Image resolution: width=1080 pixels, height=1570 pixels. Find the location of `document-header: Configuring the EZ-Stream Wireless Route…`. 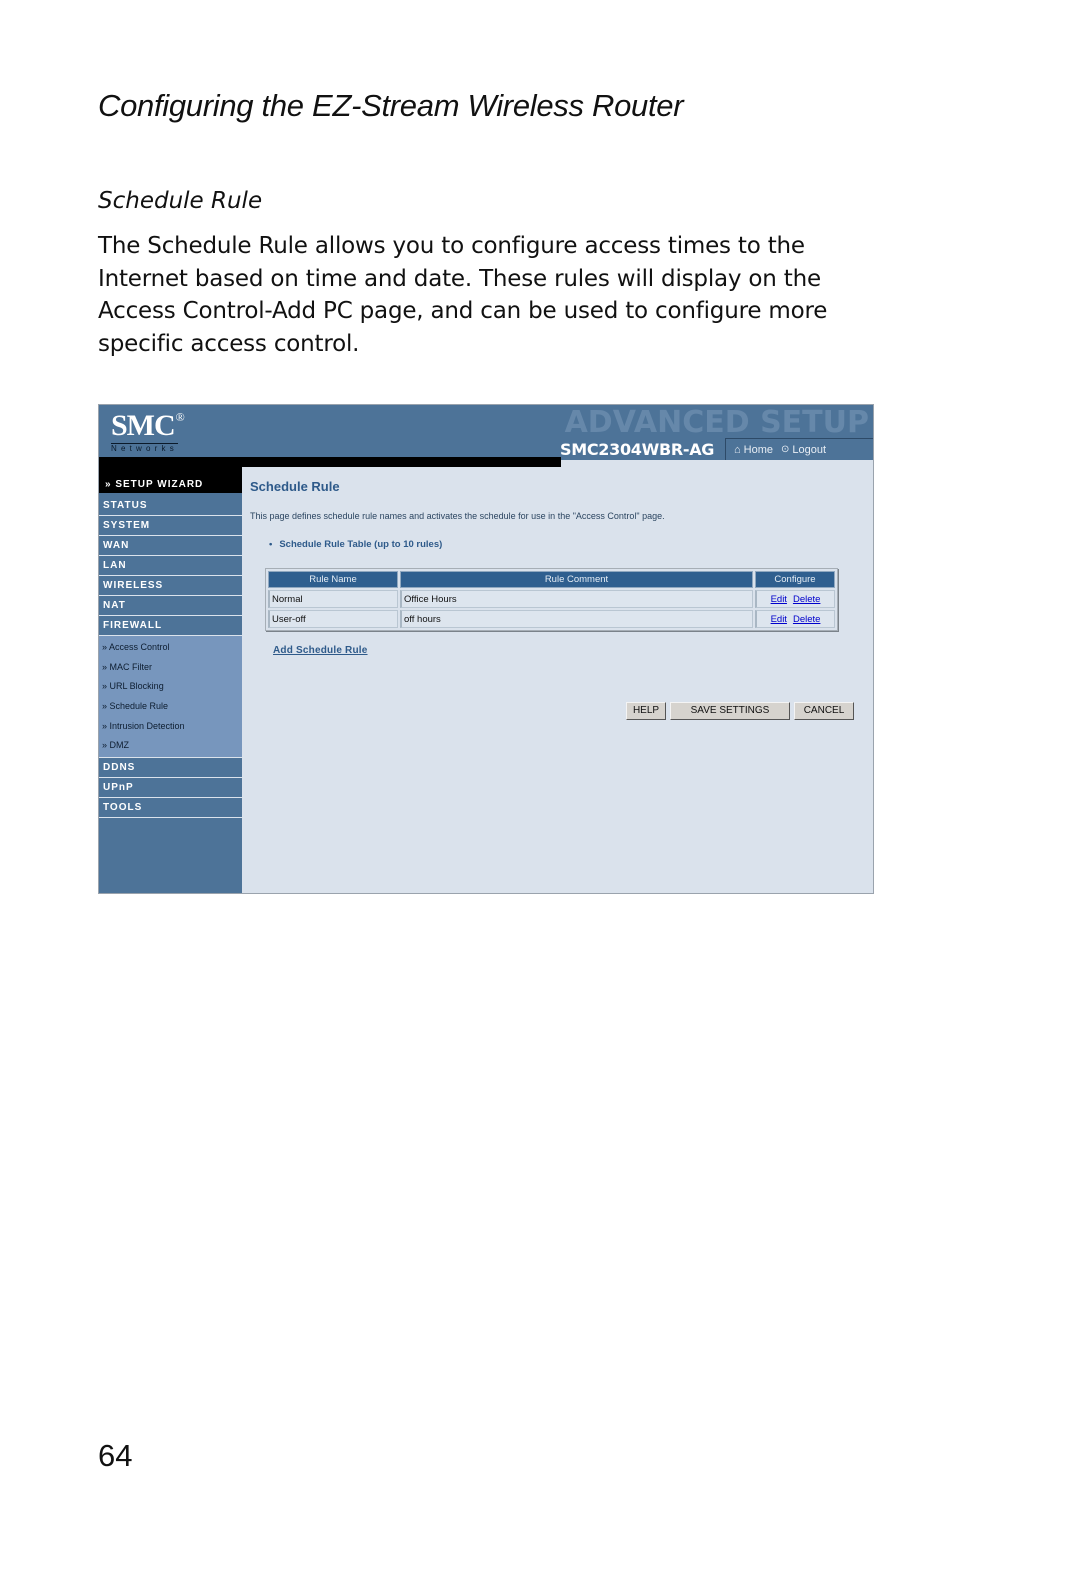

document-header: Configuring the EZ-Stream Wireless Route… is located at coordinates (391, 105).